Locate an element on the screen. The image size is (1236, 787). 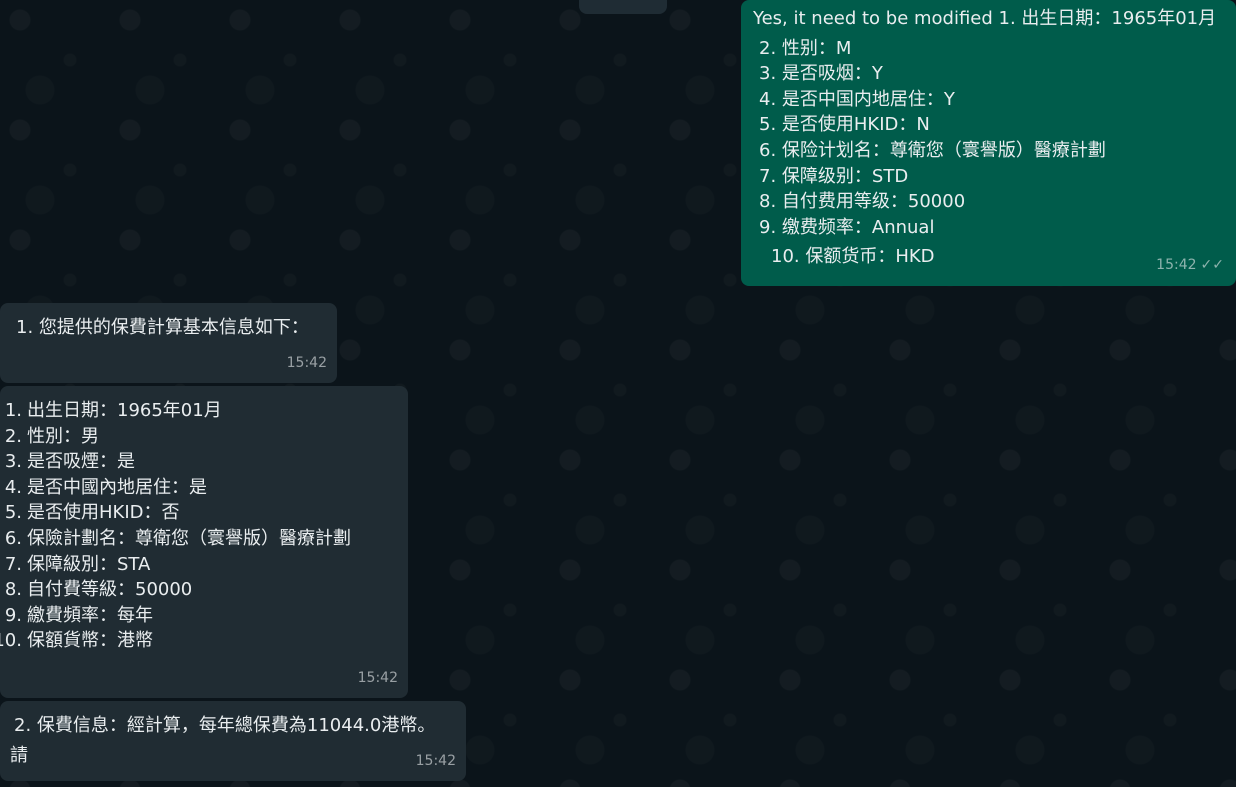
message-line: 5. 是否使用HKID：N is located at coordinates (844, 125).